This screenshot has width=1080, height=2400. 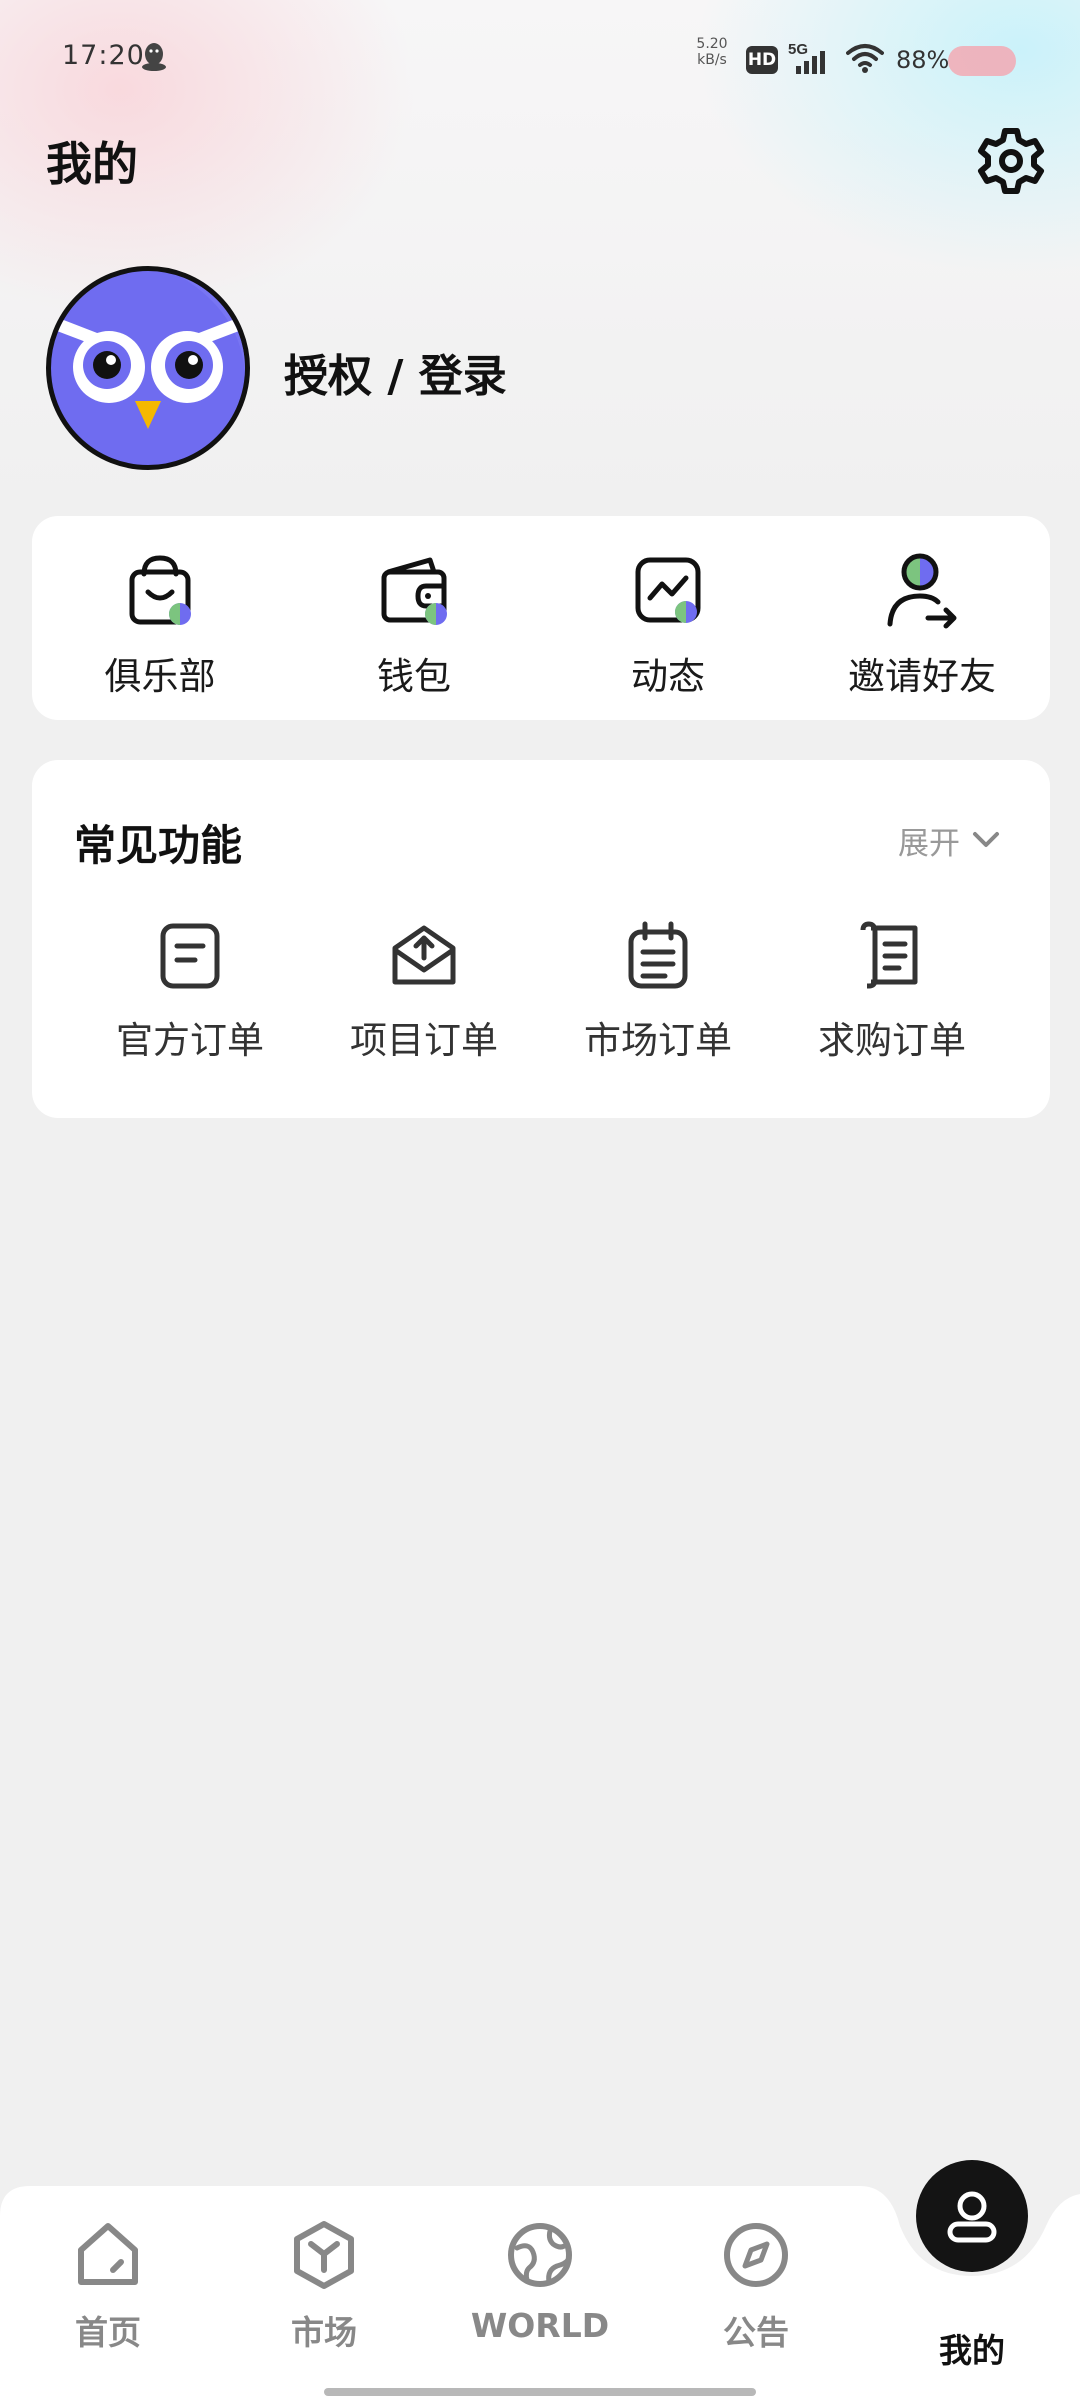 What do you see at coordinates (190, 956) in the screenshot?
I see `document-icon` at bounding box center [190, 956].